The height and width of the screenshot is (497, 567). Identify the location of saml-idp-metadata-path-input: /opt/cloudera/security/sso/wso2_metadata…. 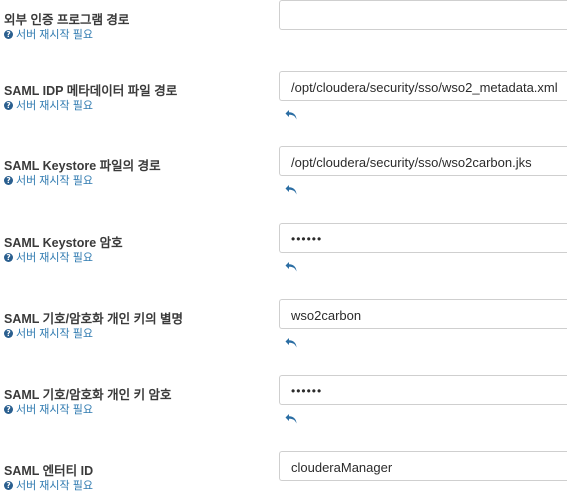
(423, 86).